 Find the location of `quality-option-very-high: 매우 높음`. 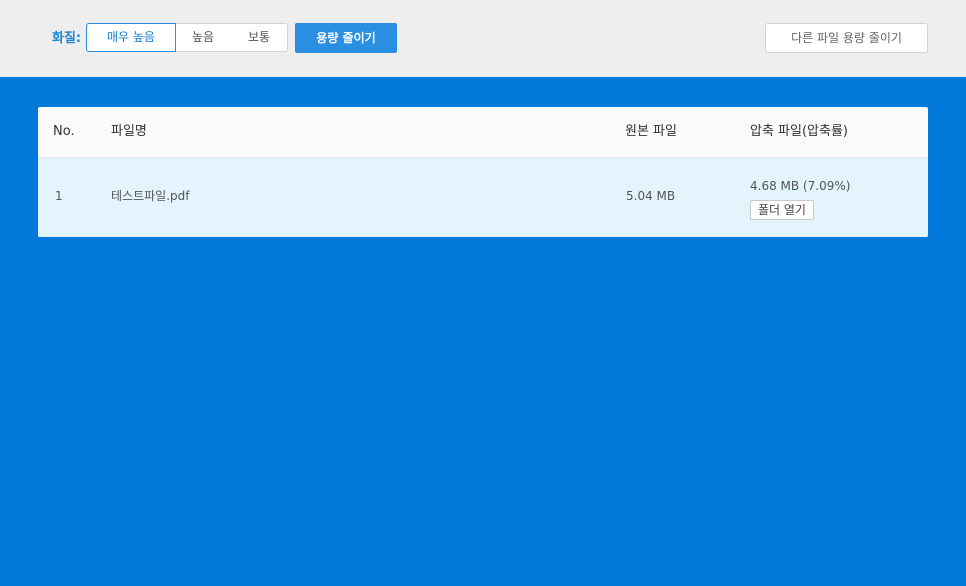

quality-option-very-high: 매우 높음 is located at coordinates (131, 37).